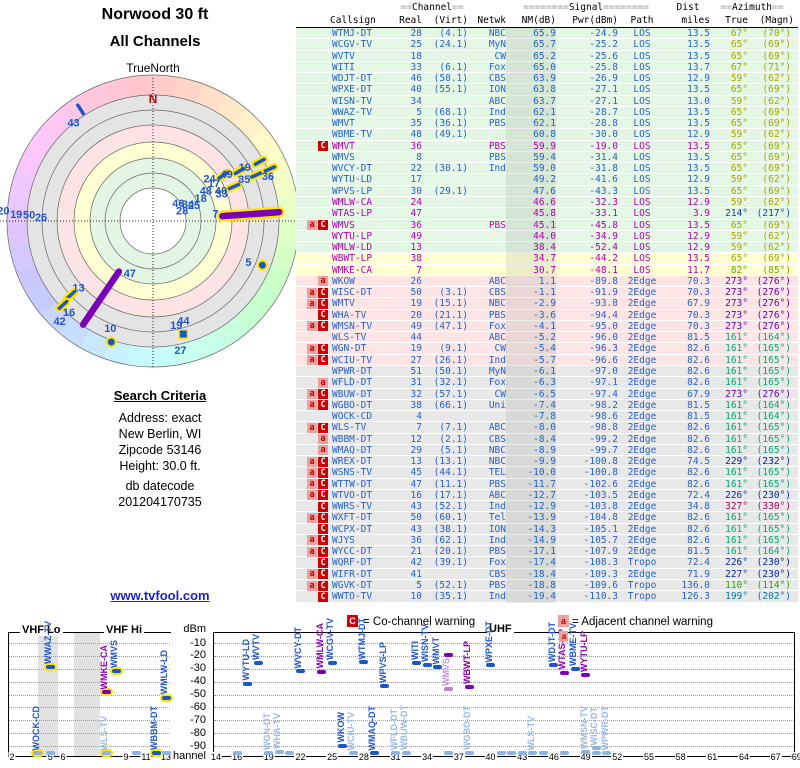  Describe the element at coordinates (500, 629) in the screenshot. I see `uhf-header: UHF` at that location.